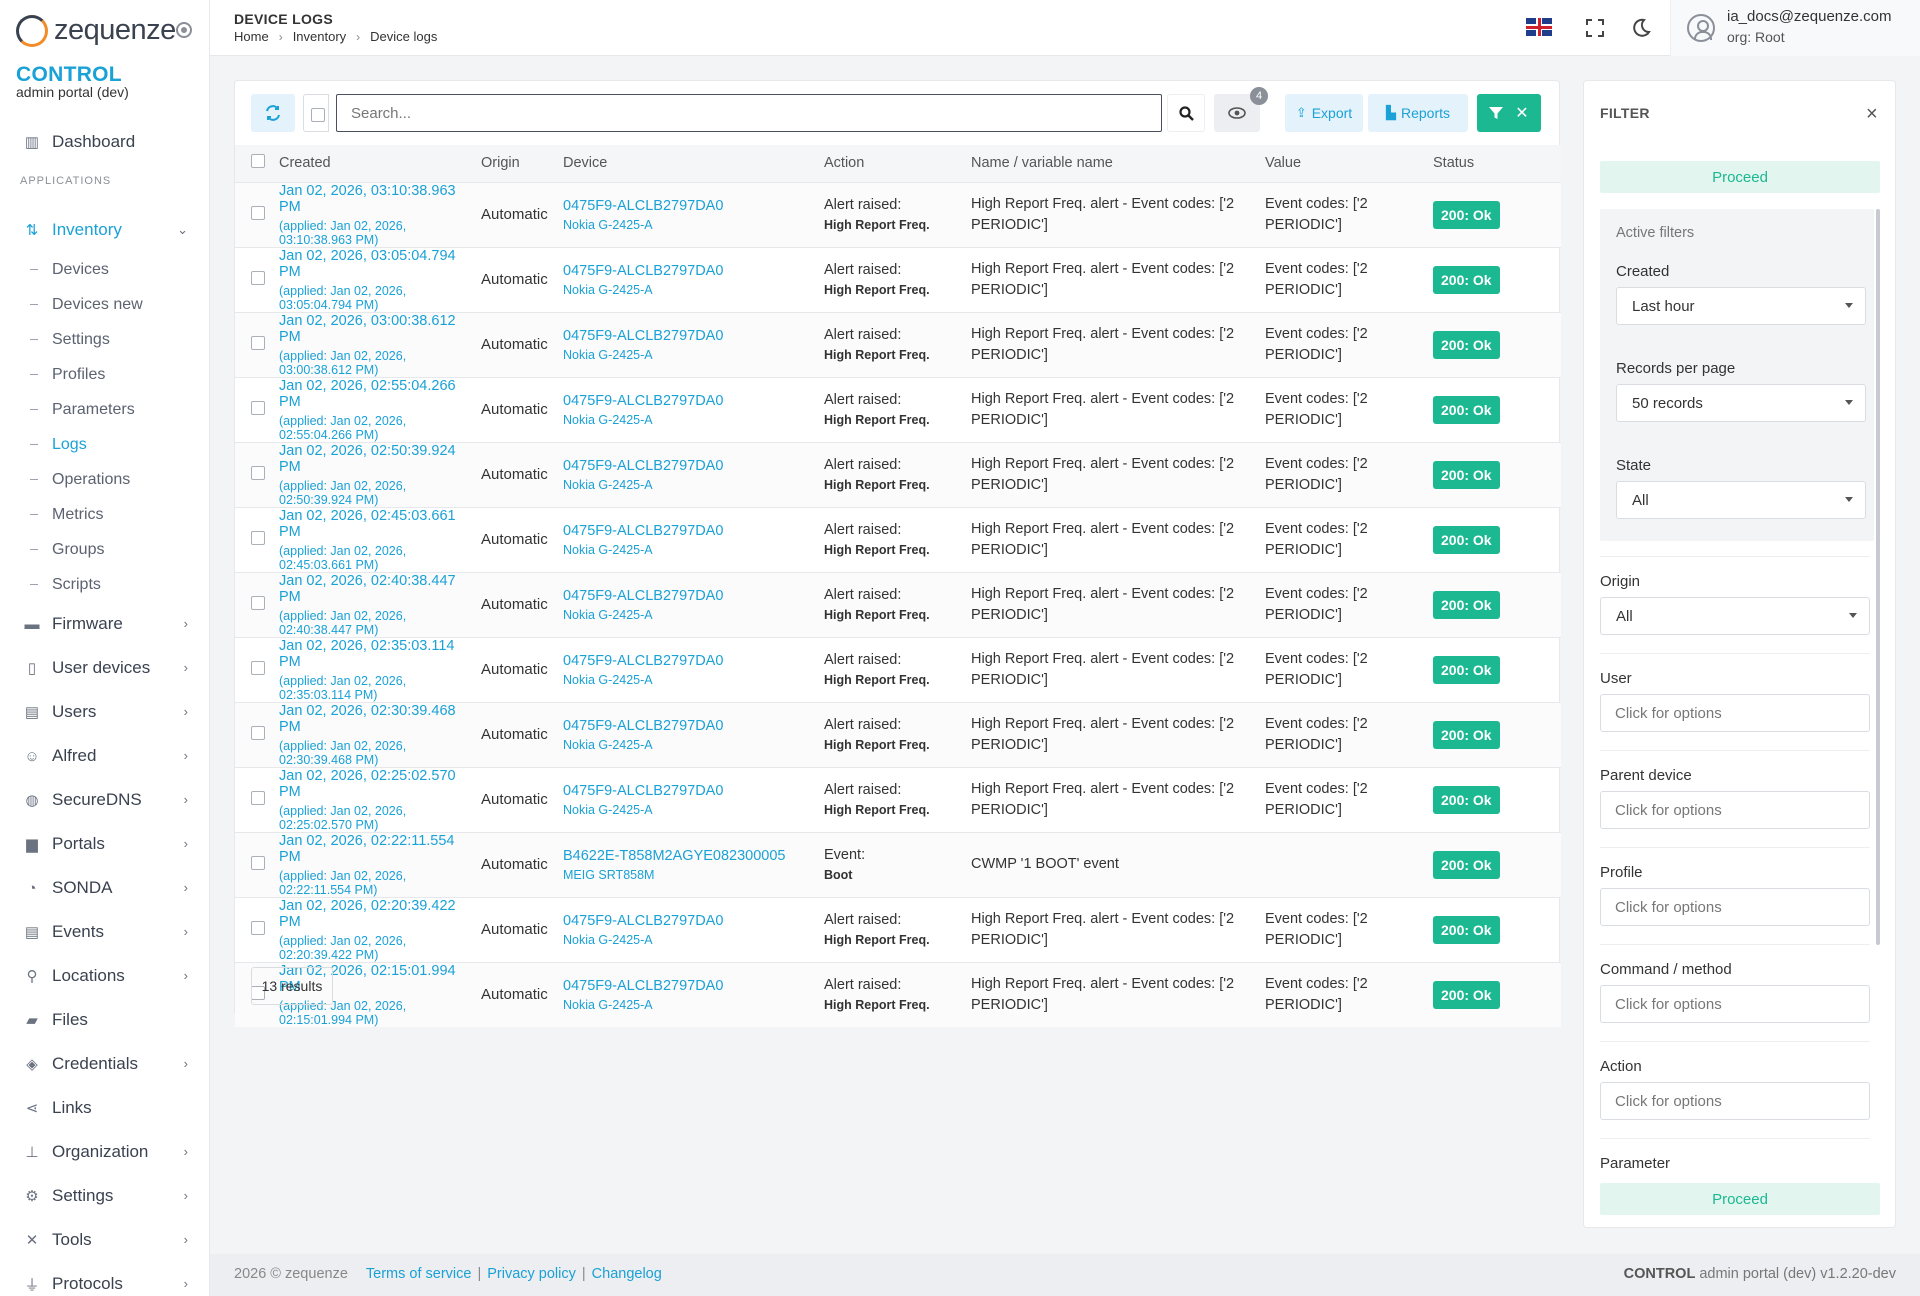 Image resolution: width=1920 pixels, height=1296 pixels. Describe the element at coordinates (898, 409) in the screenshot. I see `table-row: Jan 02, 2026, 02:55:04.266 PM (applied` at that location.